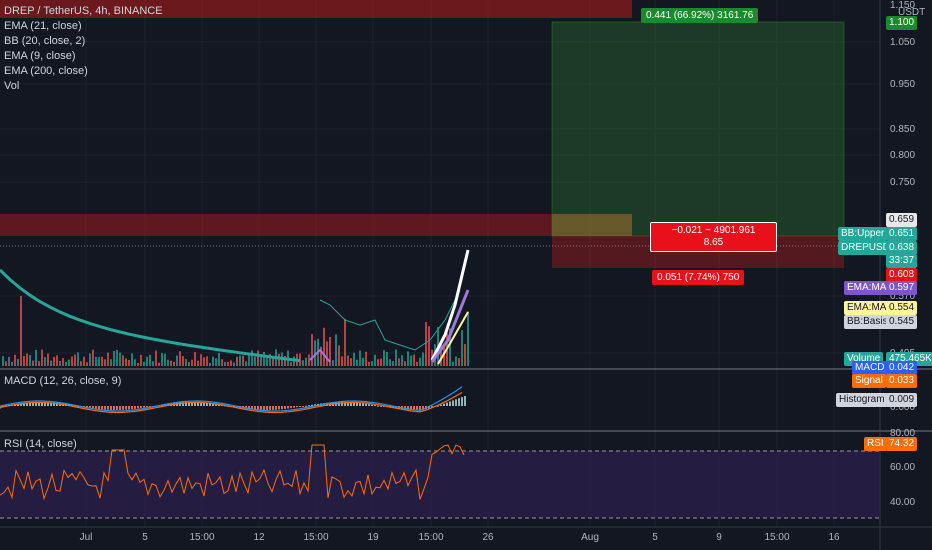 Image resolution: width=932 pixels, height=550 pixels. What do you see at coordinates (903, 502) in the screenshot?
I see `axis-label: 40.00` at bounding box center [903, 502].